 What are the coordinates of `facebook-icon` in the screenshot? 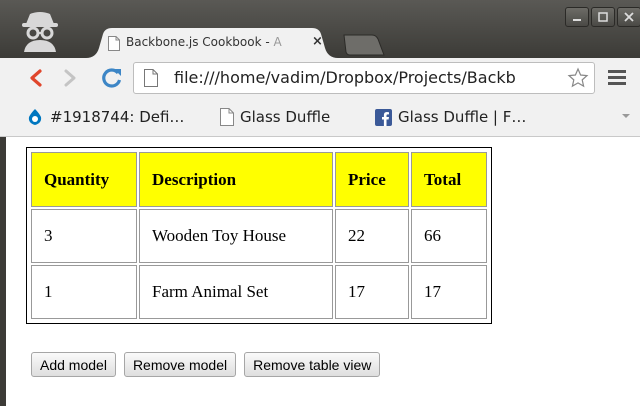 It's located at (383, 117).